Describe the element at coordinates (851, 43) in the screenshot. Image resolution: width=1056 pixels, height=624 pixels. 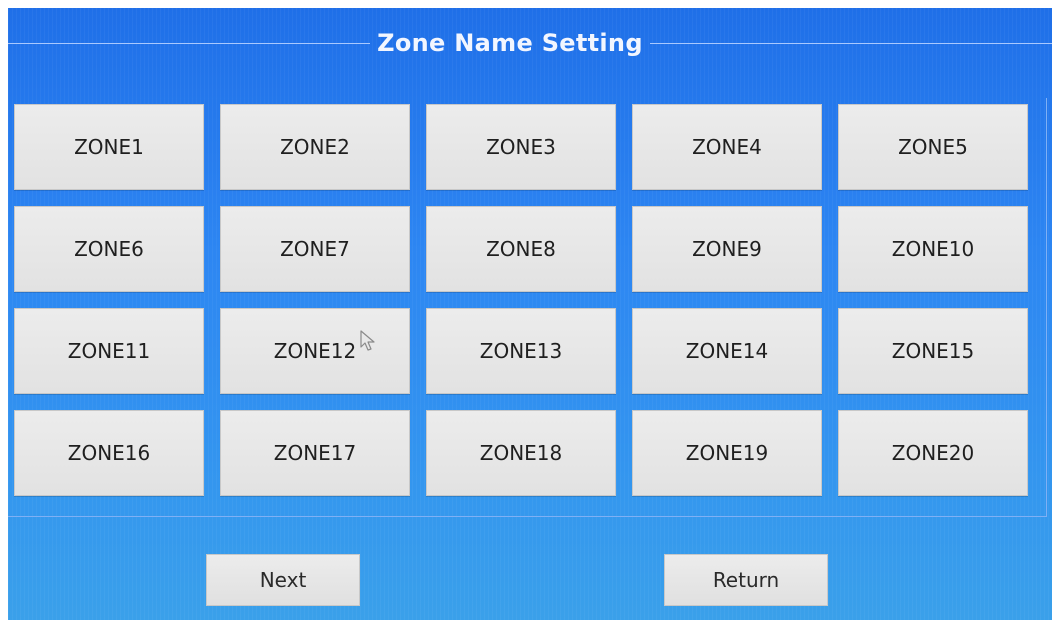
I see `title-divider-right` at that location.